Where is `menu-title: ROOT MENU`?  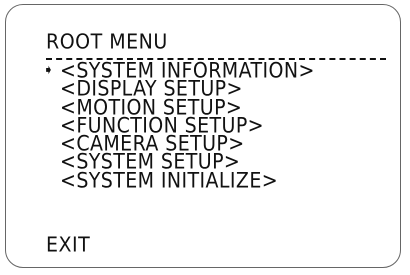
menu-title: ROOT MENU is located at coordinates (107, 42).